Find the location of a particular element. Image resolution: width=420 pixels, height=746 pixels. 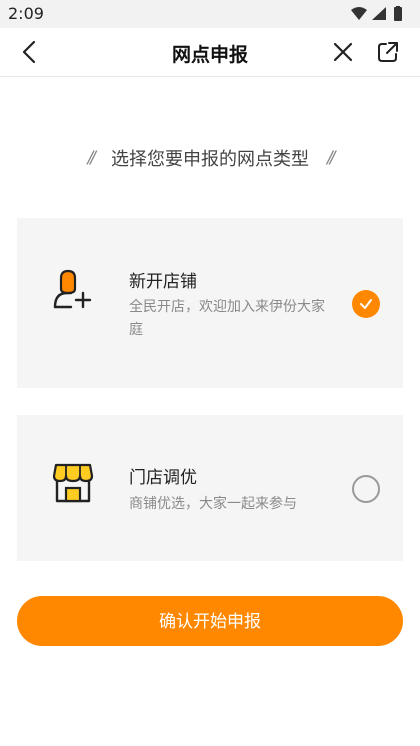

status-icons is located at coordinates (381, 14).